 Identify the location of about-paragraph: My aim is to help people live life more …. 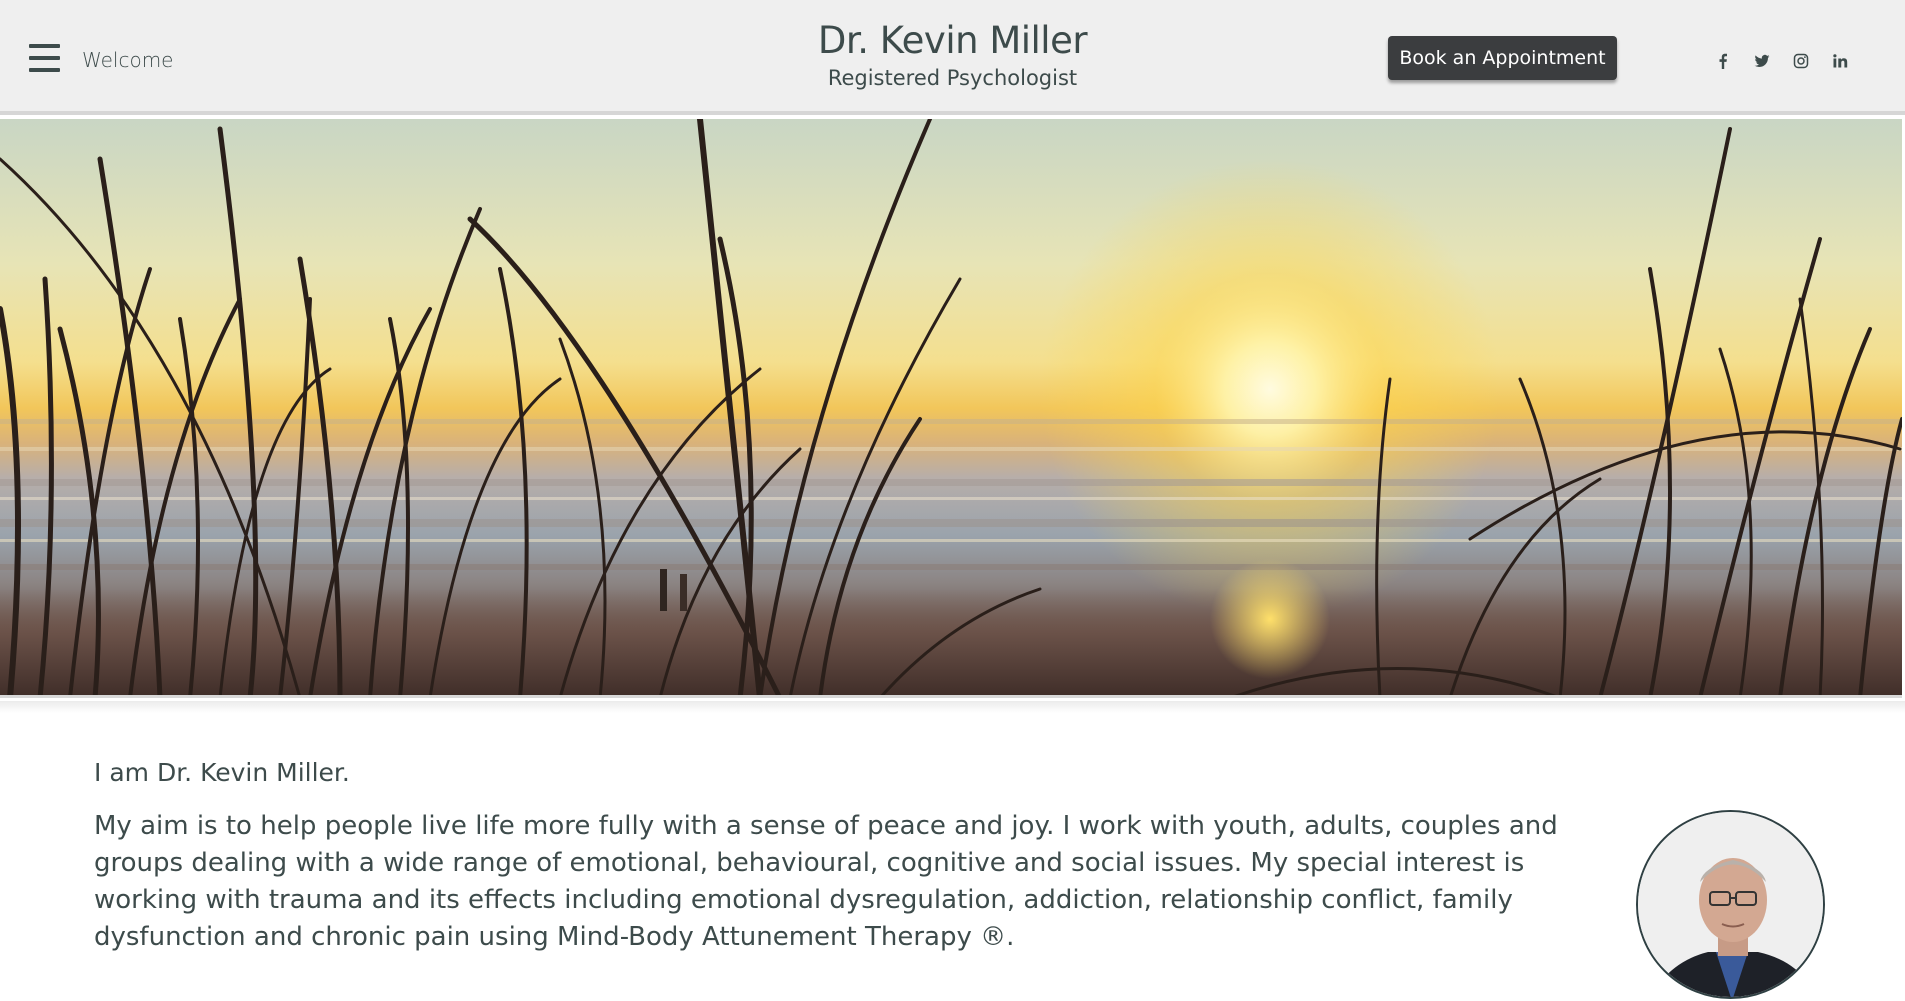
(826, 881).